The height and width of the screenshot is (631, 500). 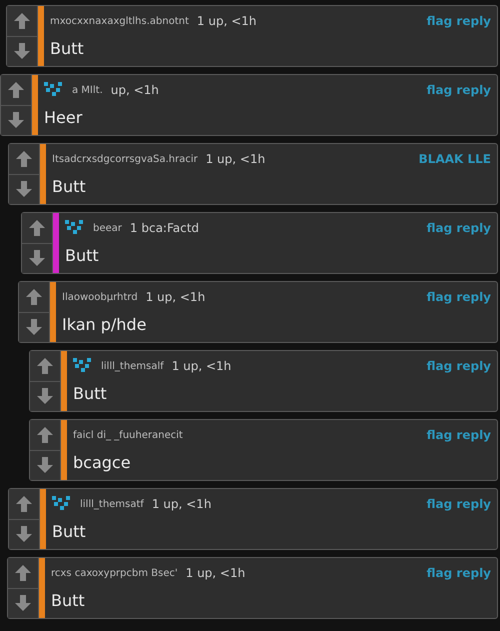 What do you see at coordinates (105, 324) in the screenshot?
I see `comment-text: Ikan p/hde` at bounding box center [105, 324].